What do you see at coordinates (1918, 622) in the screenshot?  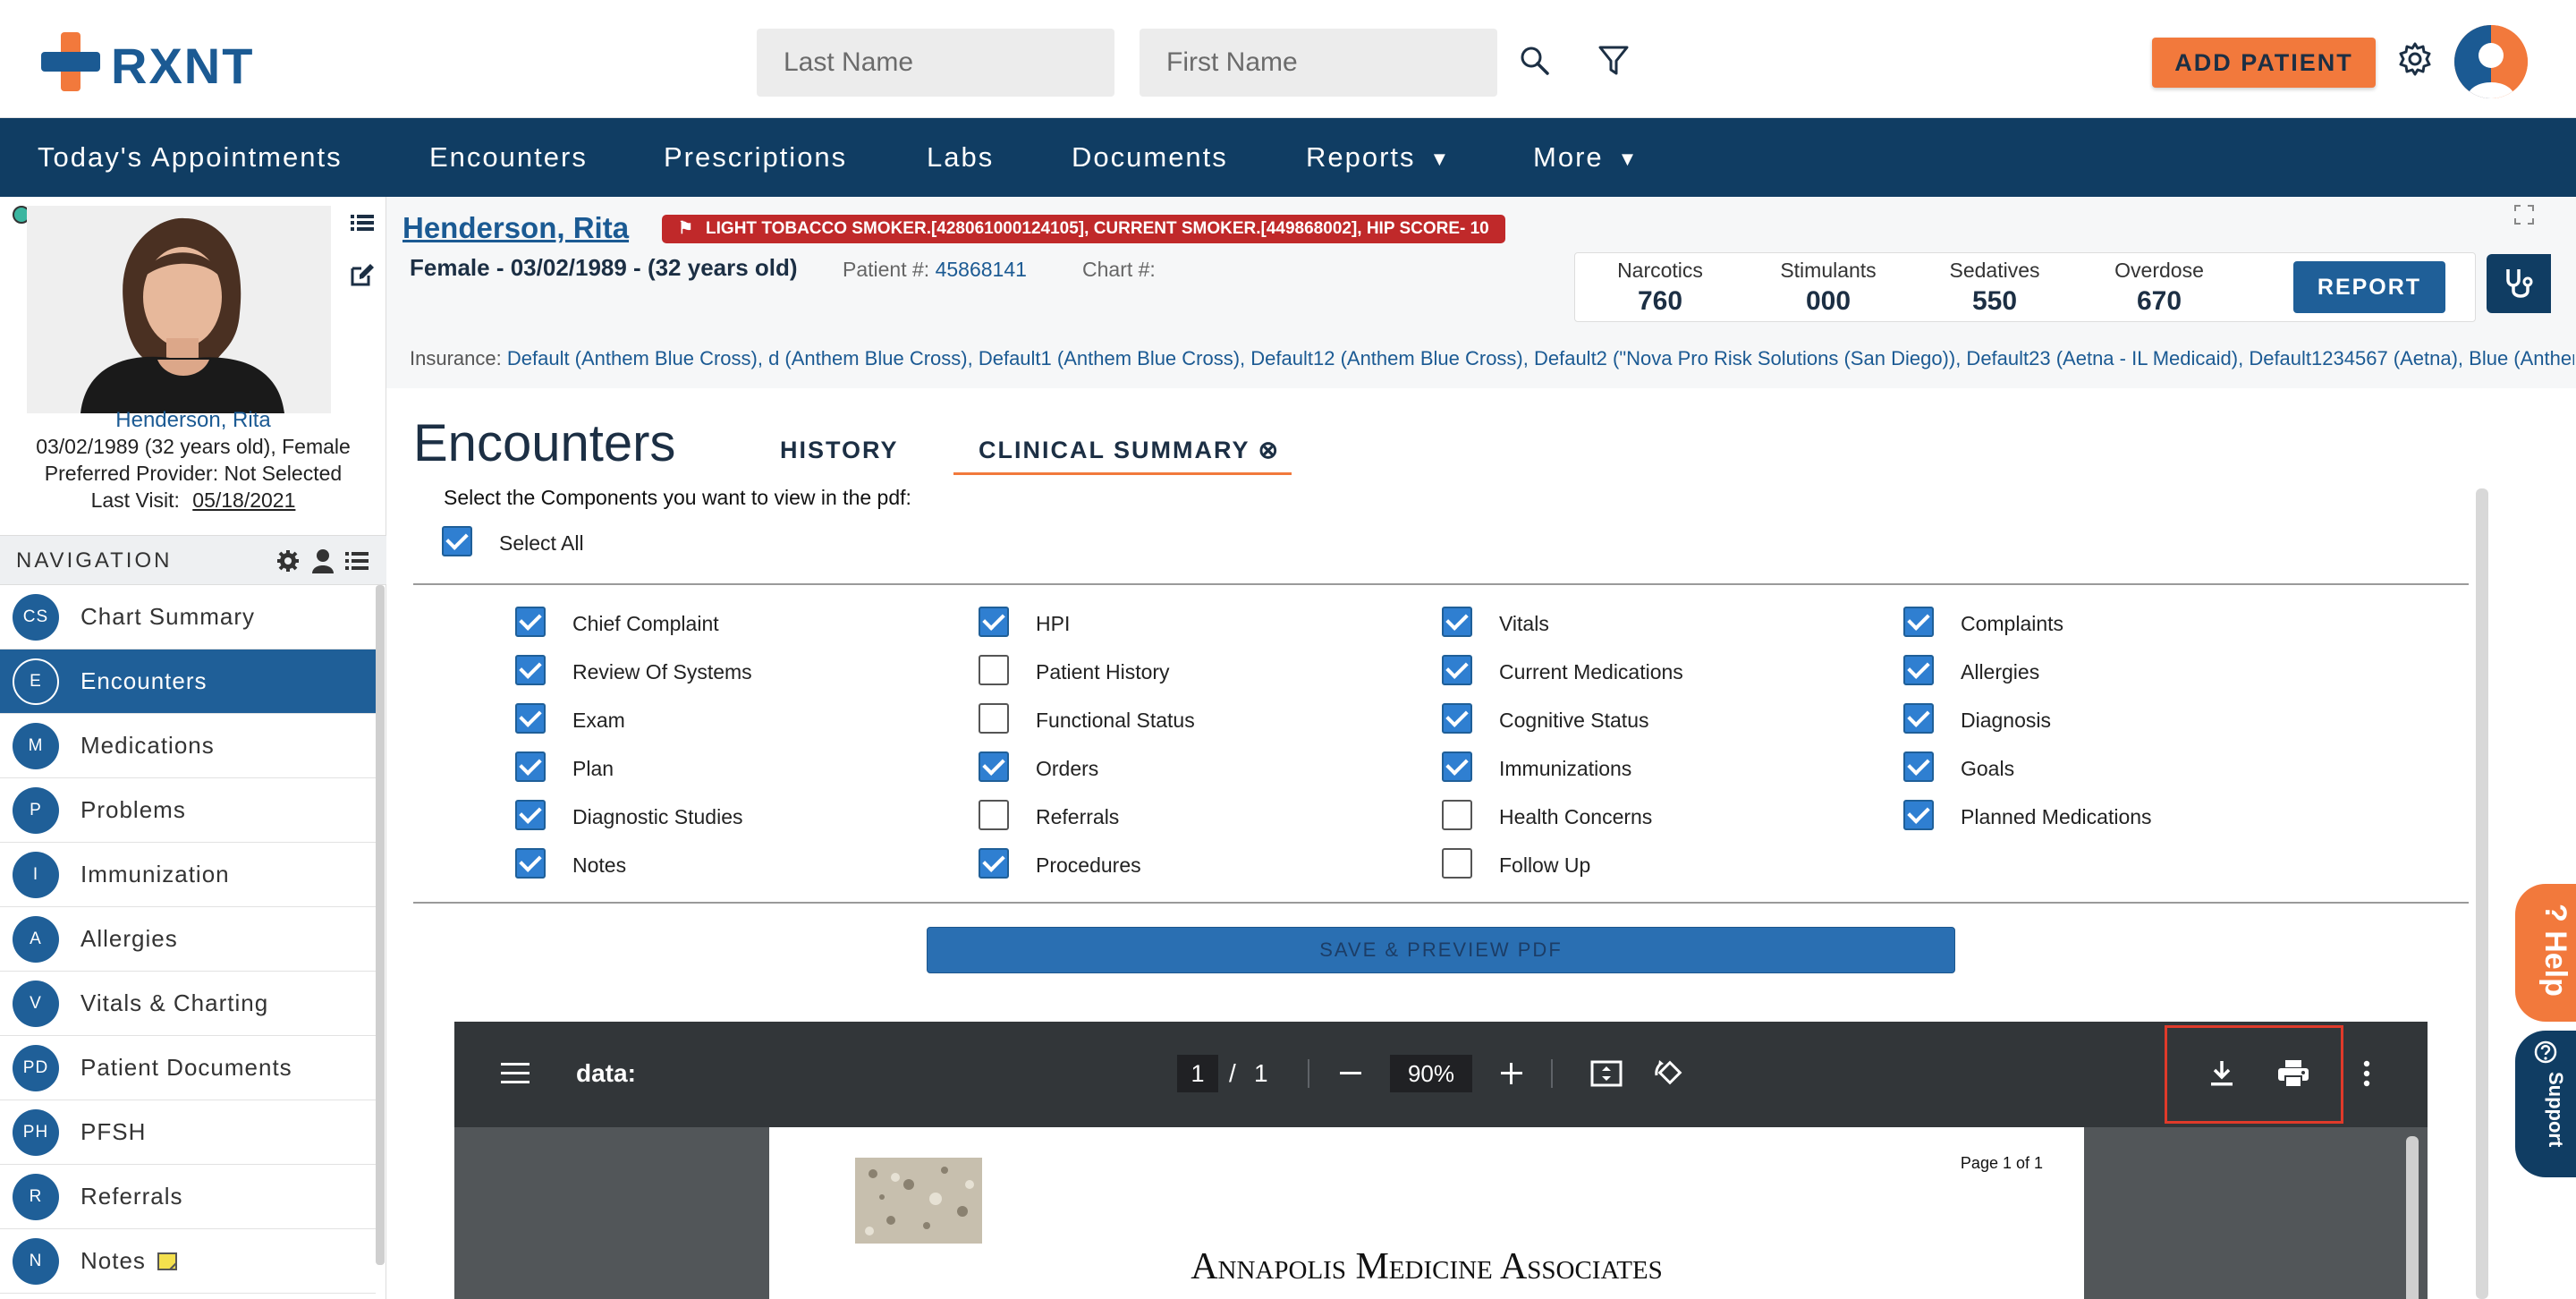 I see `component-complaints-checkbox` at bounding box center [1918, 622].